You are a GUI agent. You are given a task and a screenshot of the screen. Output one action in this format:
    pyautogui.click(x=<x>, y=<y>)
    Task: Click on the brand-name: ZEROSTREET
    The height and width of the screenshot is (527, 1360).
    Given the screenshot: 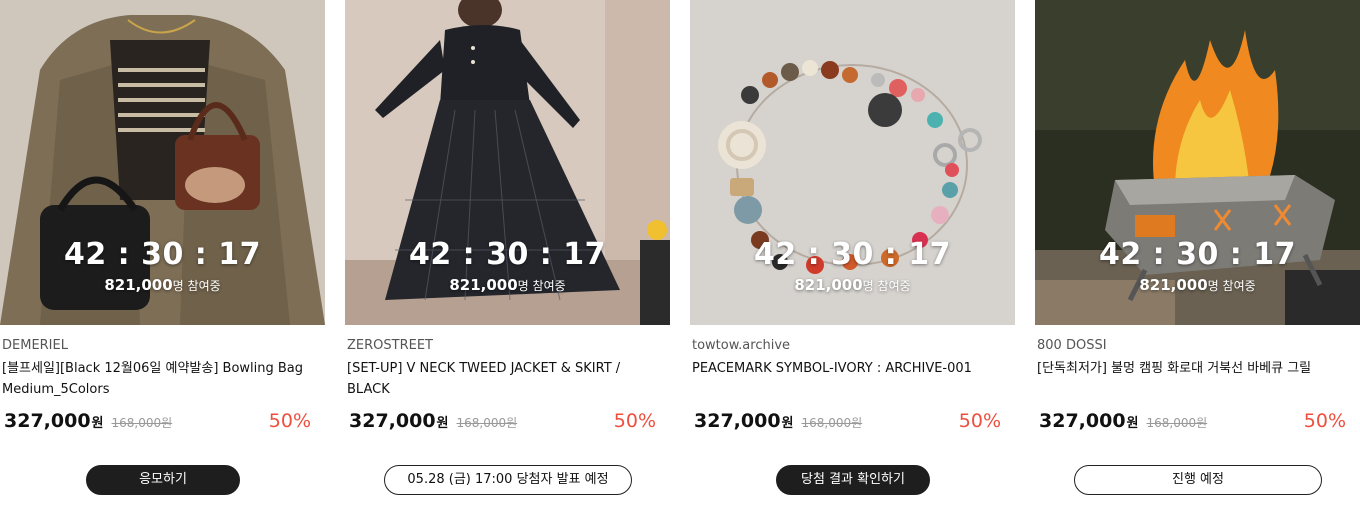 What is the action you would take?
    pyautogui.click(x=390, y=345)
    